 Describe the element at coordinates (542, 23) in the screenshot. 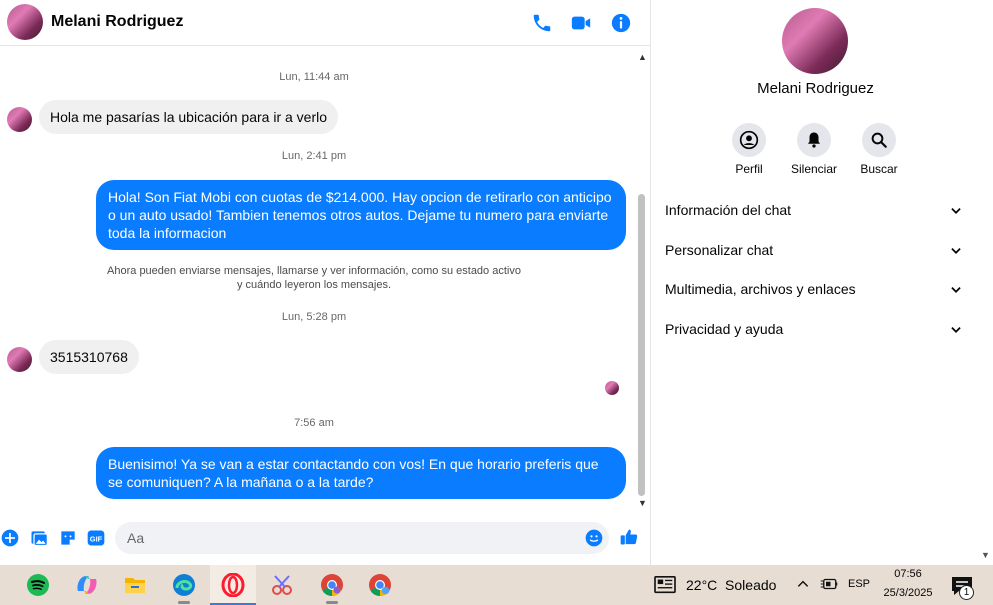

I see `phone-icon` at that location.